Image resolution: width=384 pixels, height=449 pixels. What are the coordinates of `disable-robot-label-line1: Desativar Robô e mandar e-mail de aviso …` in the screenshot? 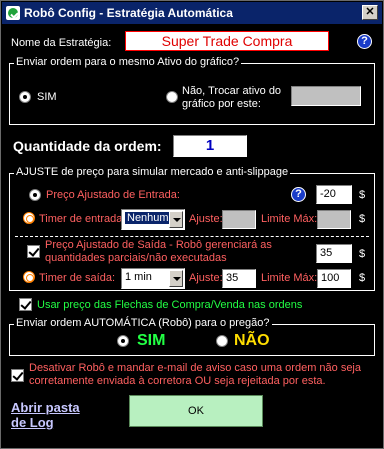 It's located at (195, 368).